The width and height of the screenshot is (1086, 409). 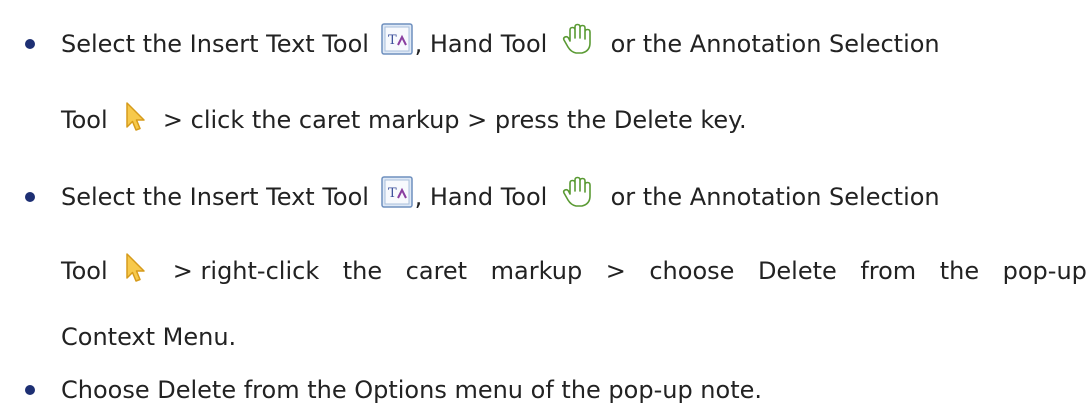 I want to click on bullet-2-line-2-word: caret, so click(x=436, y=271).